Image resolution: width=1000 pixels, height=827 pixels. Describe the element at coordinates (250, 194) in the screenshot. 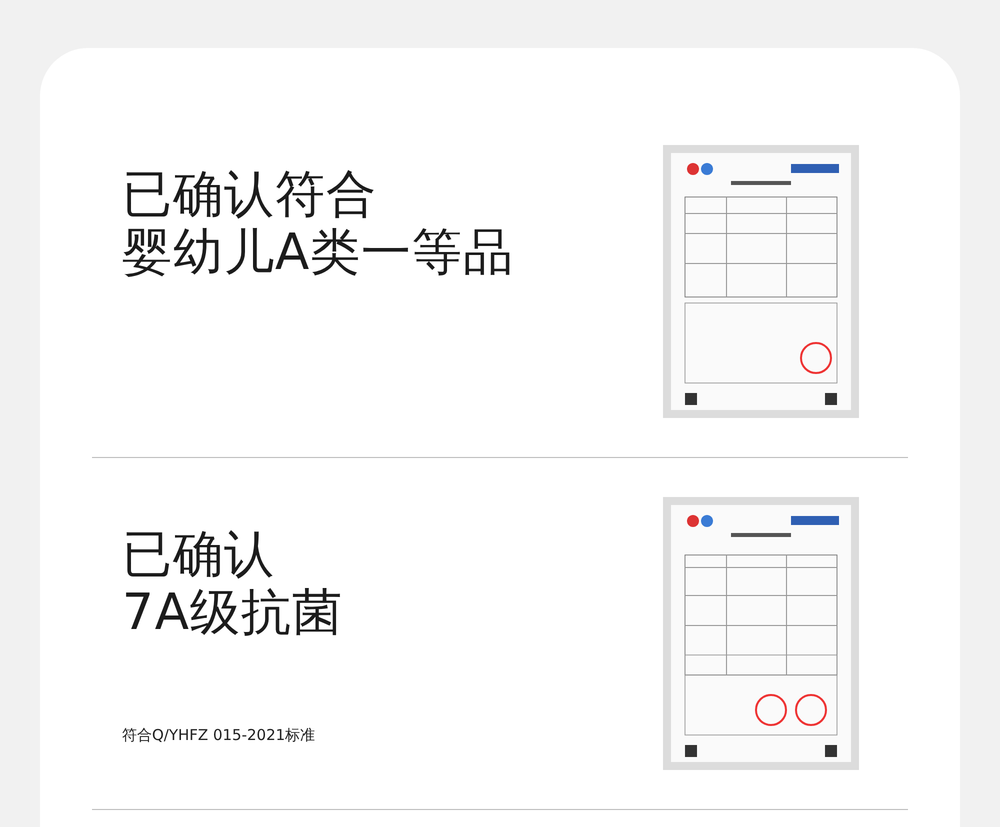

I see `headline: 已确认符合` at that location.